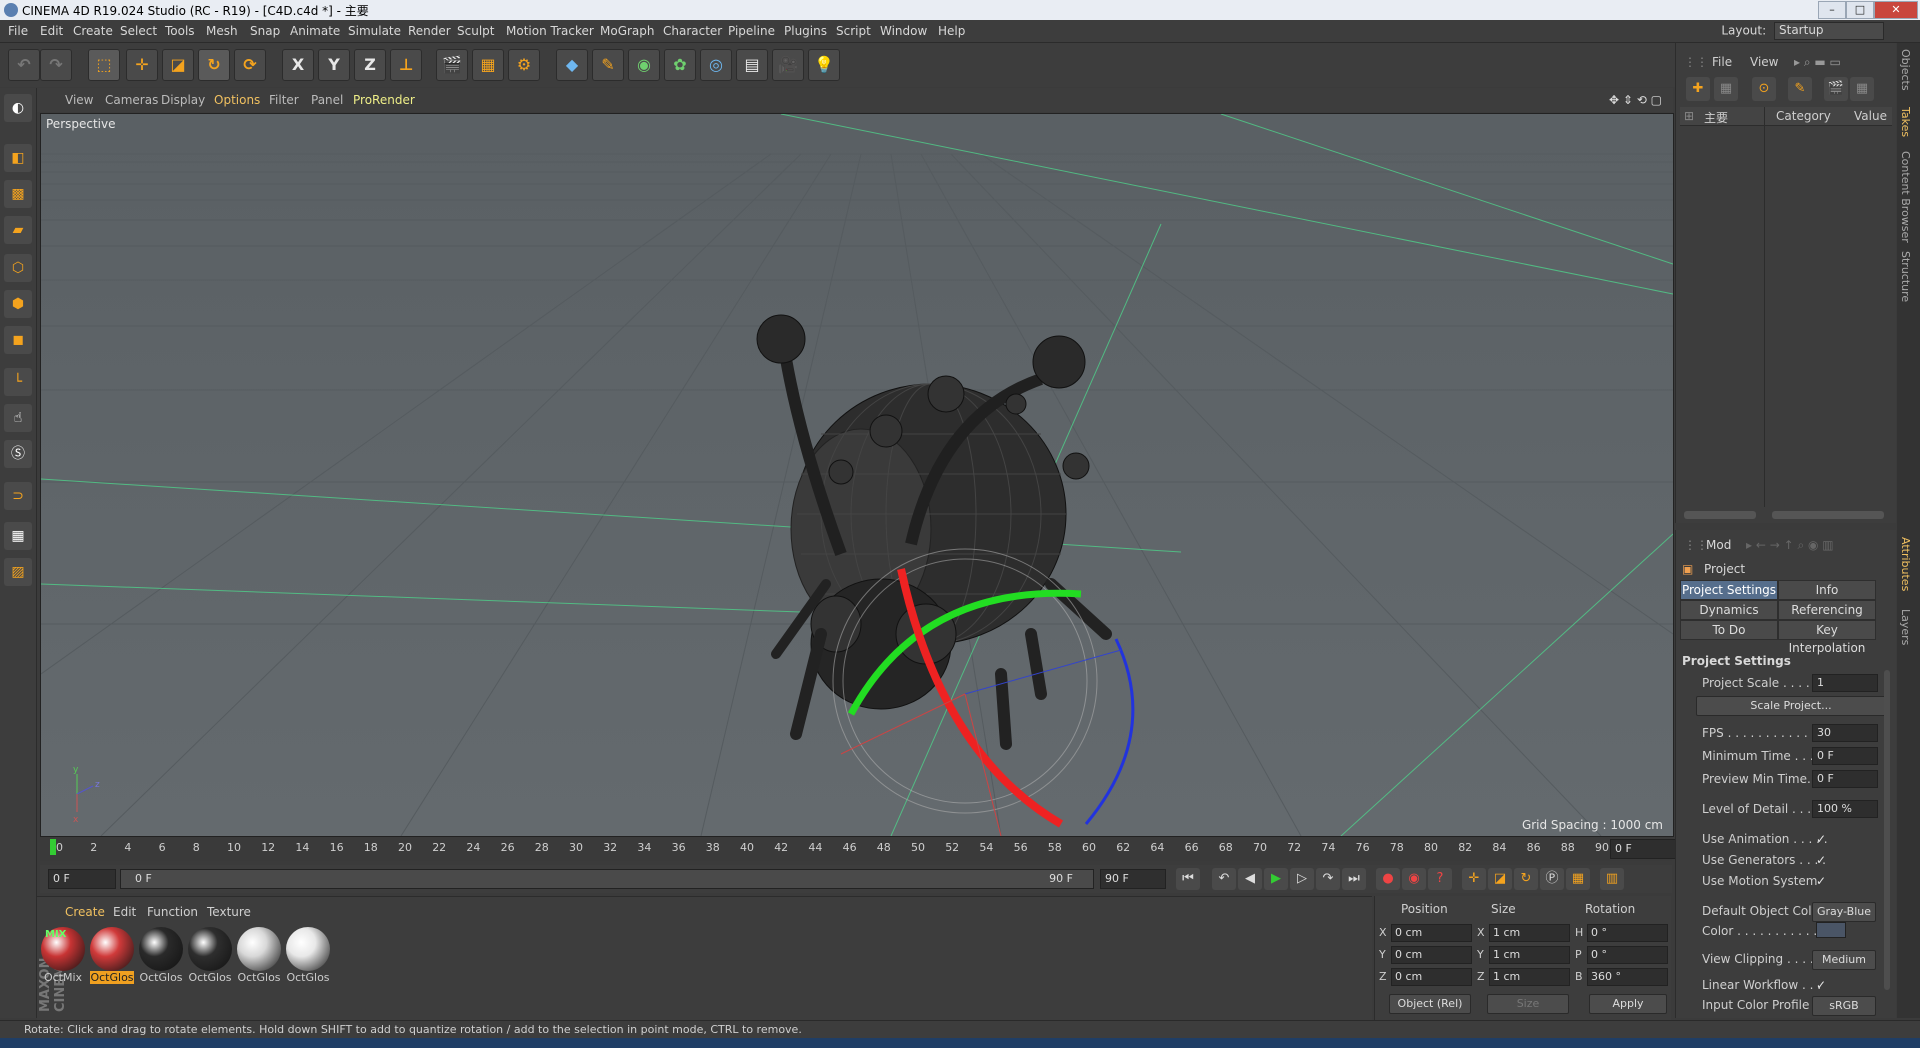  What do you see at coordinates (550, 31) in the screenshot?
I see `menu-motion-tracker: Motion Tracker` at bounding box center [550, 31].